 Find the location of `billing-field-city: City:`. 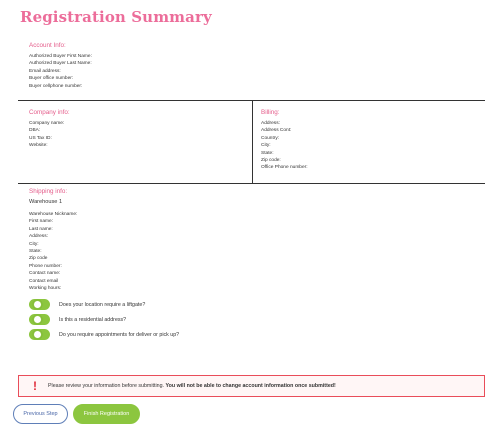

billing-field-city: City: is located at coordinates (266, 146).